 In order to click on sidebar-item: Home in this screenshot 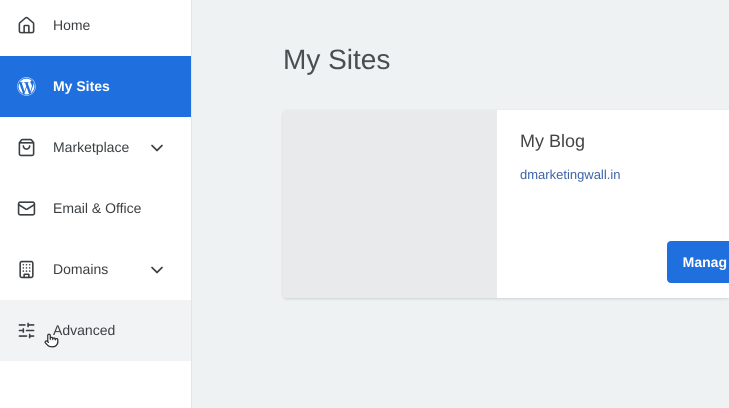, I will do `click(95, 28)`.